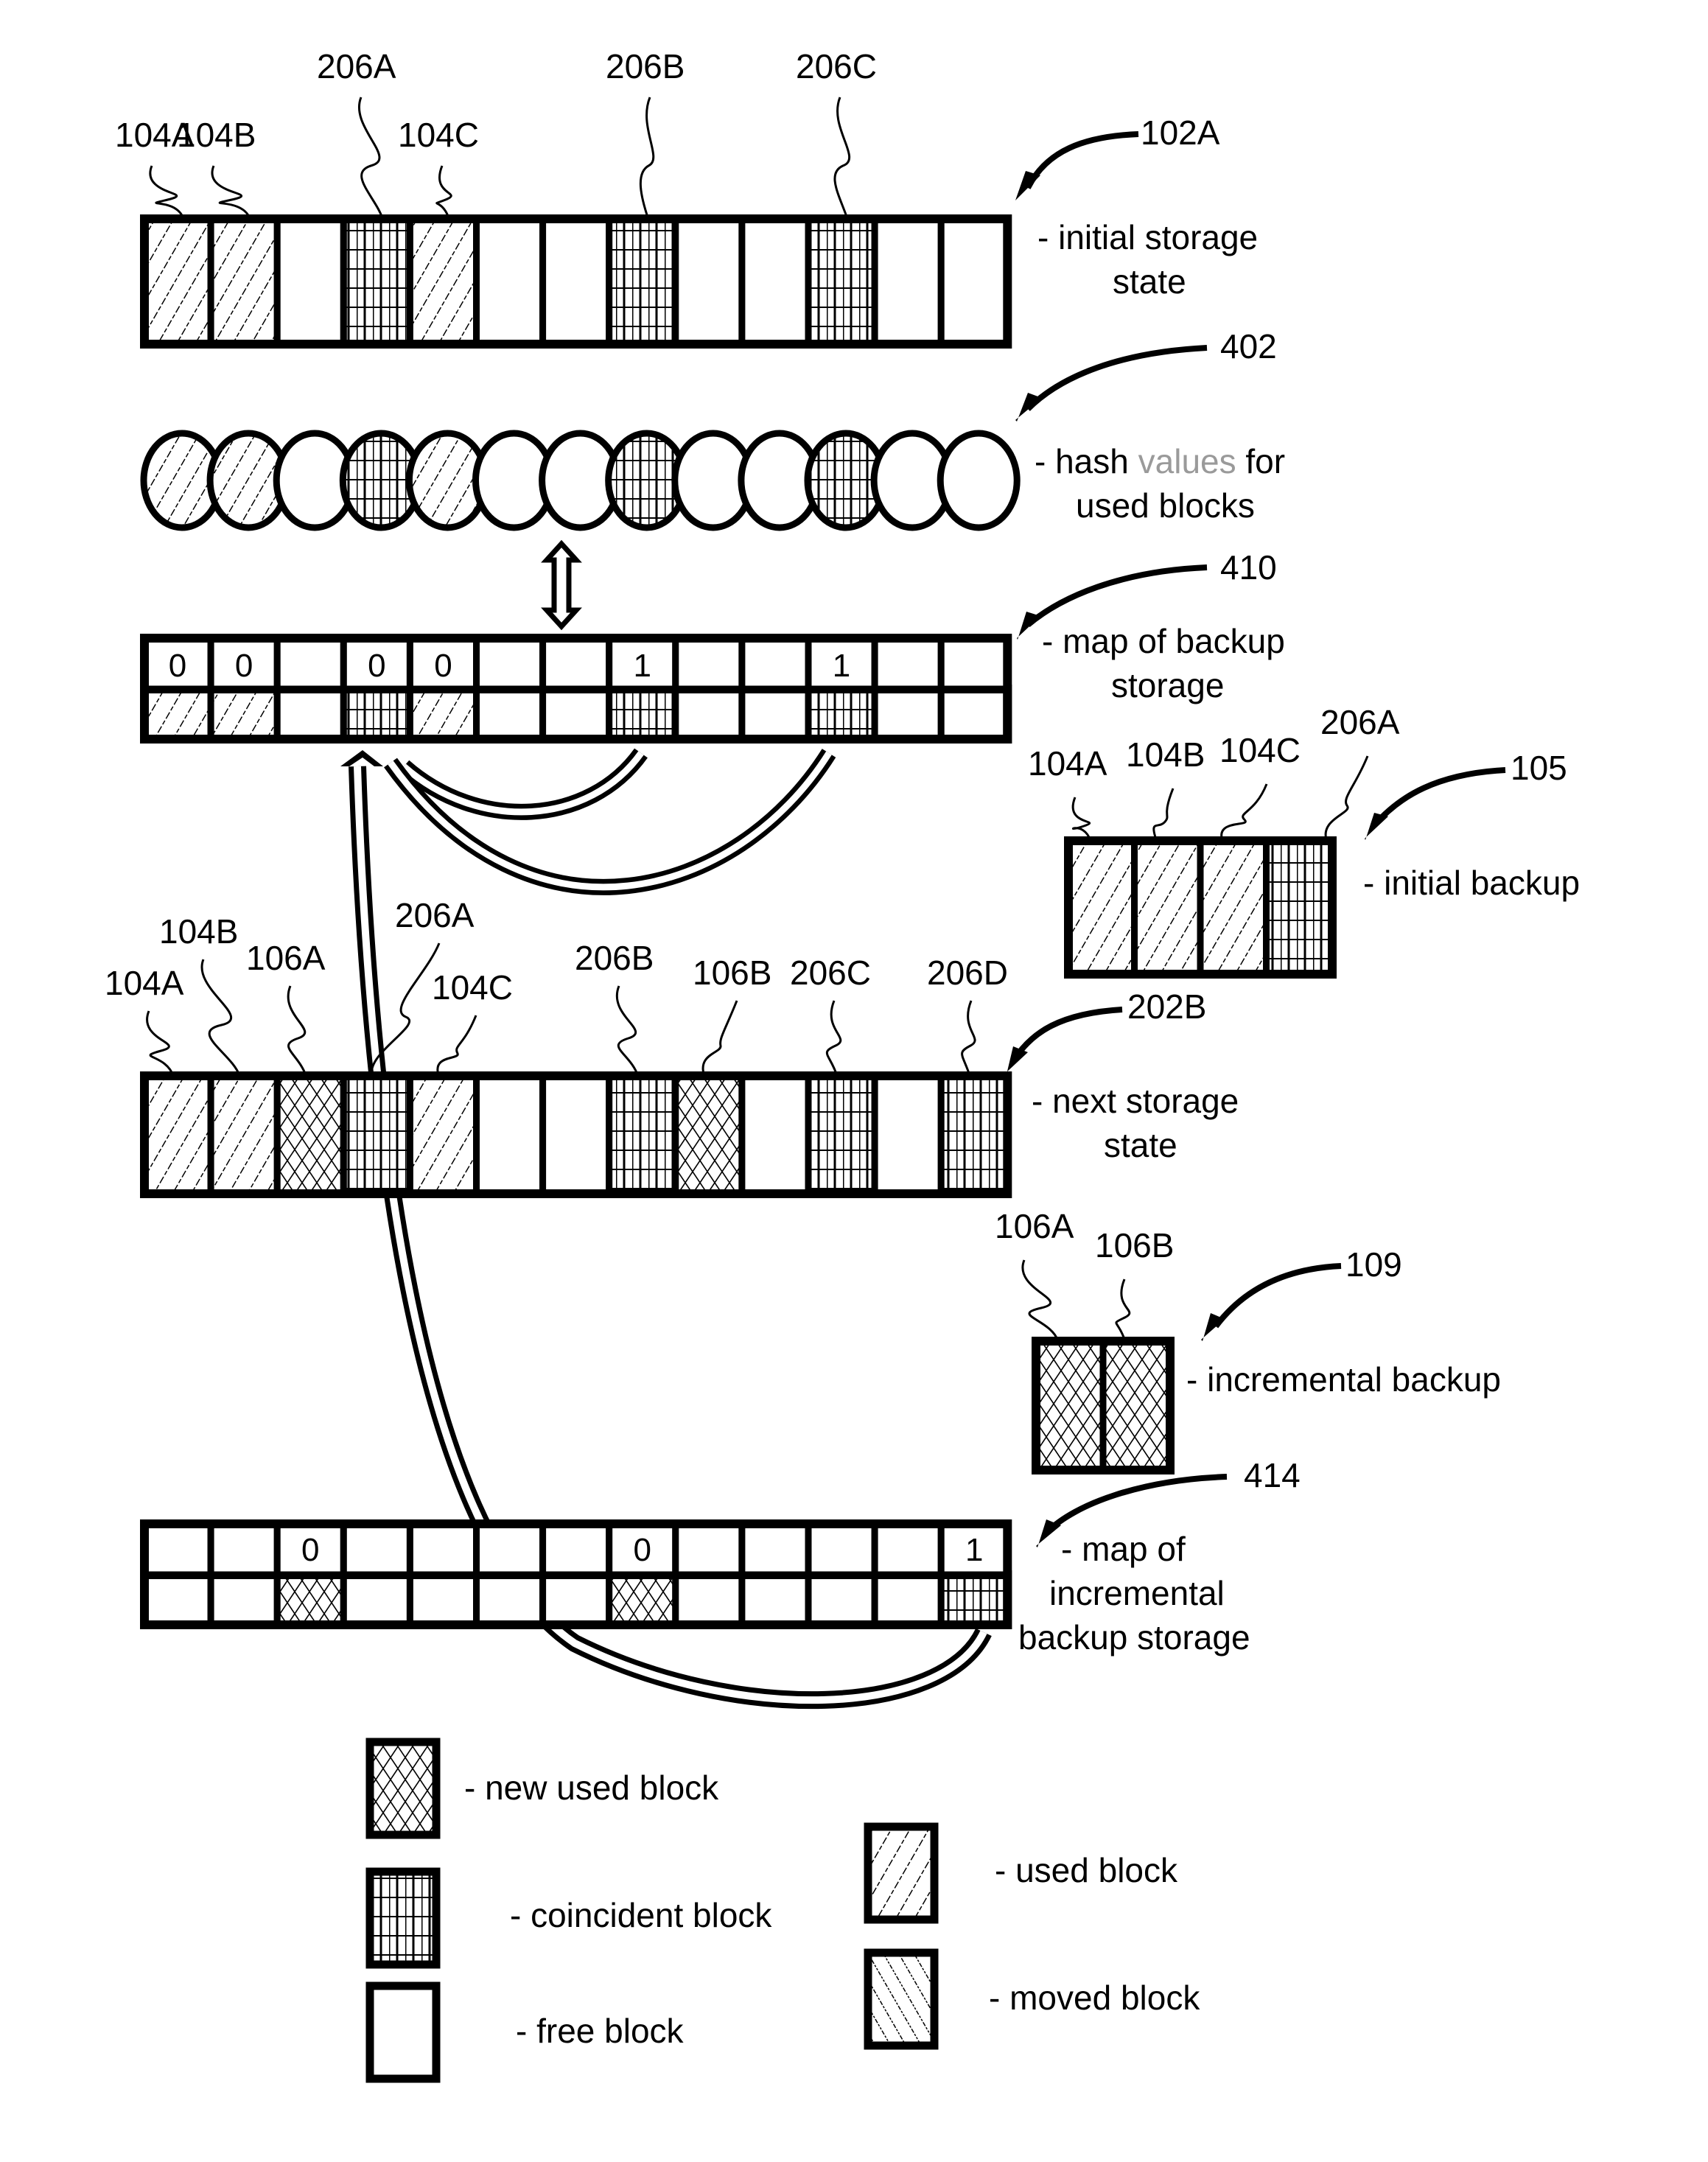 Image resolution: width=1708 pixels, height=2162 pixels. Describe the element at coordinates (600, 2031) in the screenshot. I see `legend-label-free: - free block` at that location.